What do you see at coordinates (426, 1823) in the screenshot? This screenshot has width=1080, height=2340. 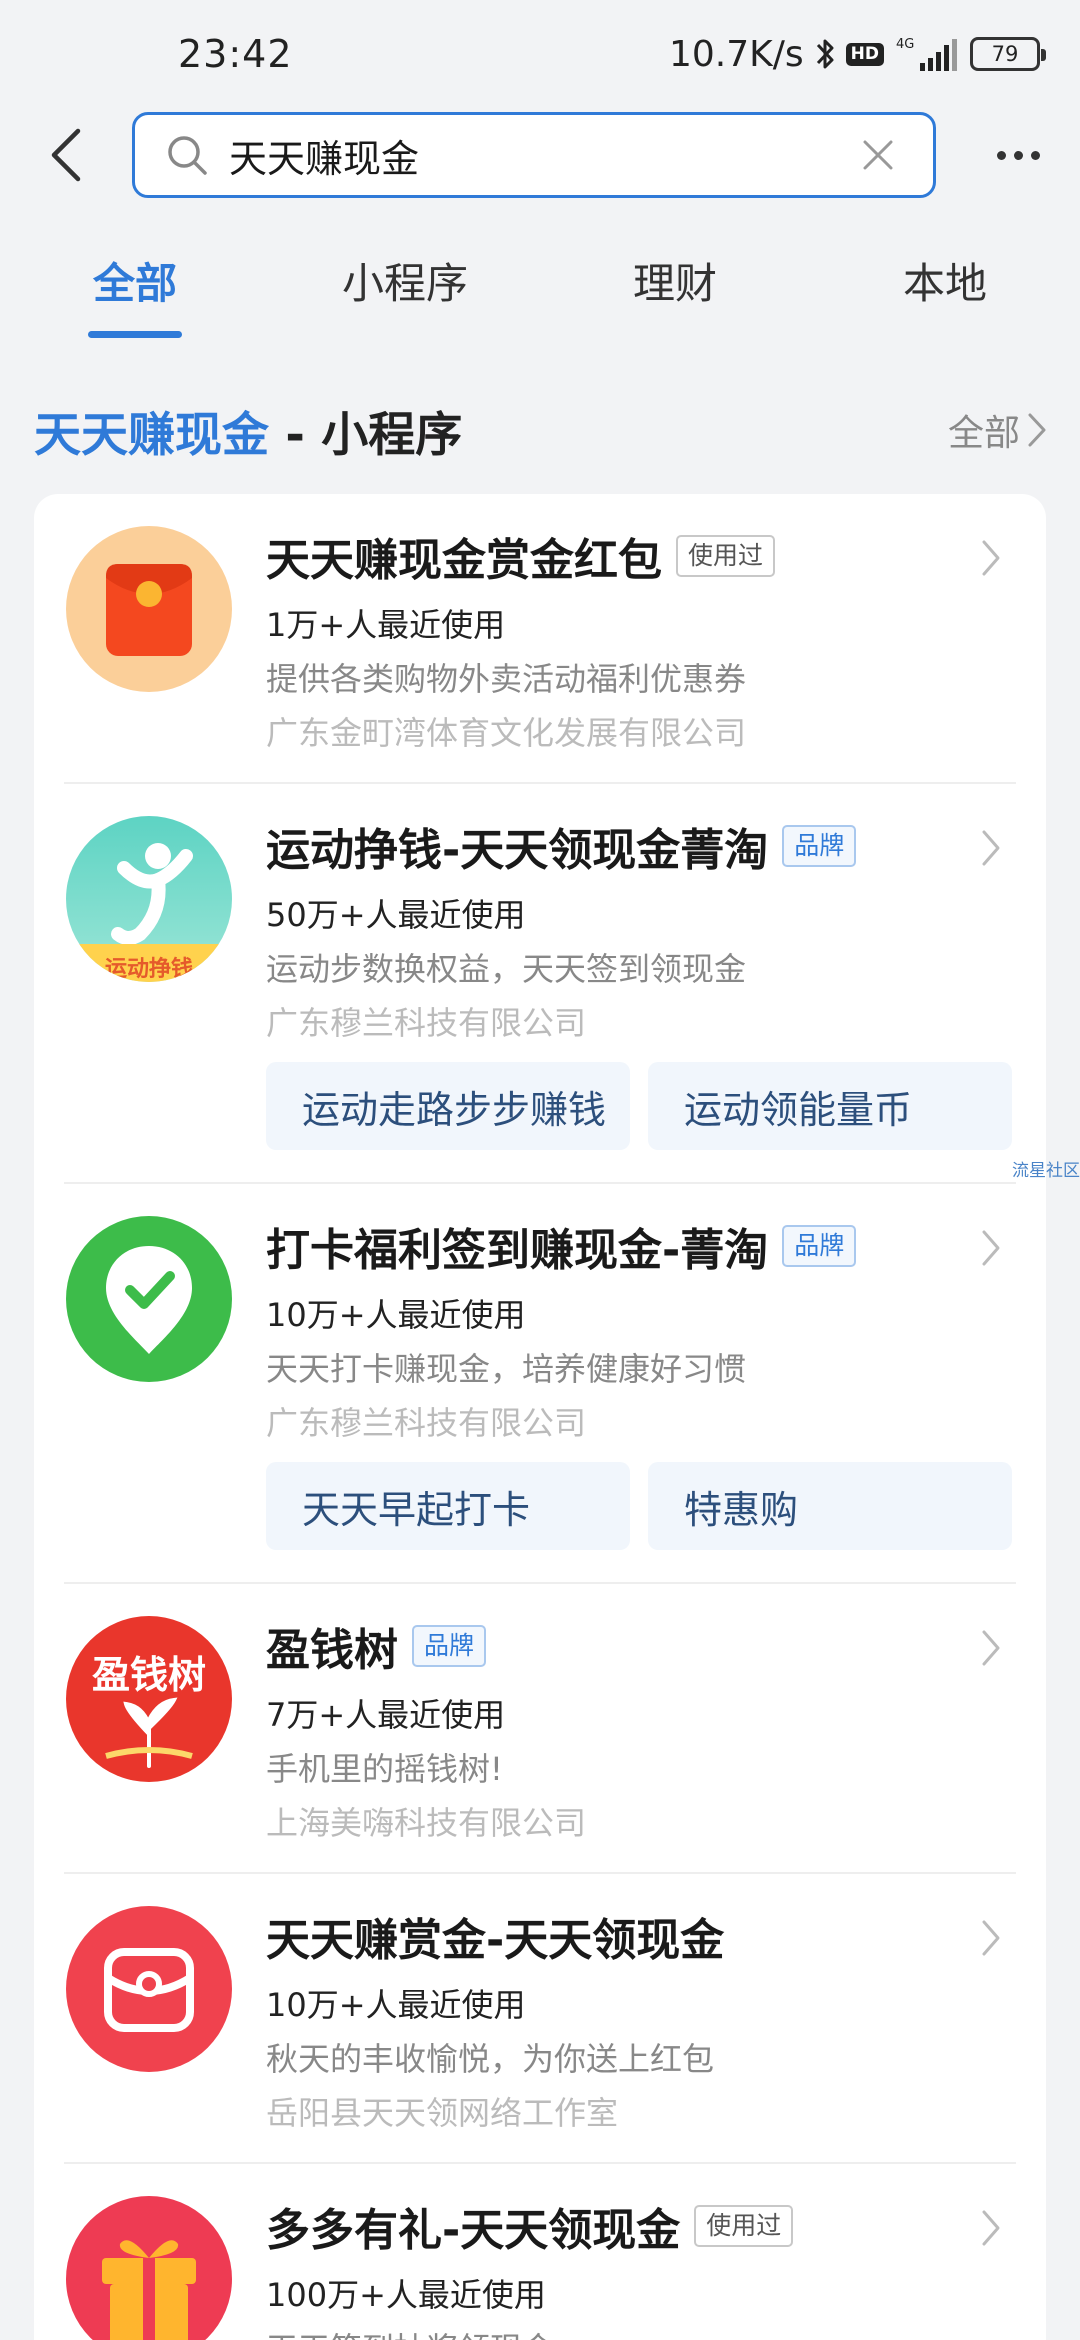 I see `app-company: 上海美嗨科技有限公司` at bounding box center [426, 1823].